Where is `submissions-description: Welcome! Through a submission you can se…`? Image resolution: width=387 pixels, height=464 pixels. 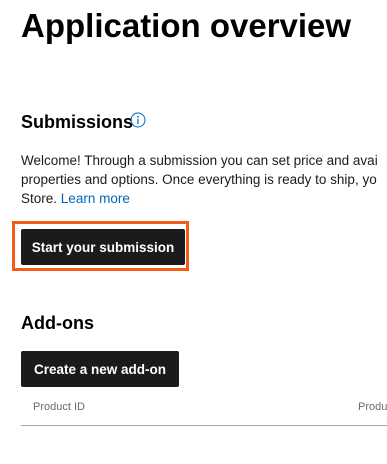
submissions-description: Welcome! Through a submission you can se… is located at coordinates (204, 179).